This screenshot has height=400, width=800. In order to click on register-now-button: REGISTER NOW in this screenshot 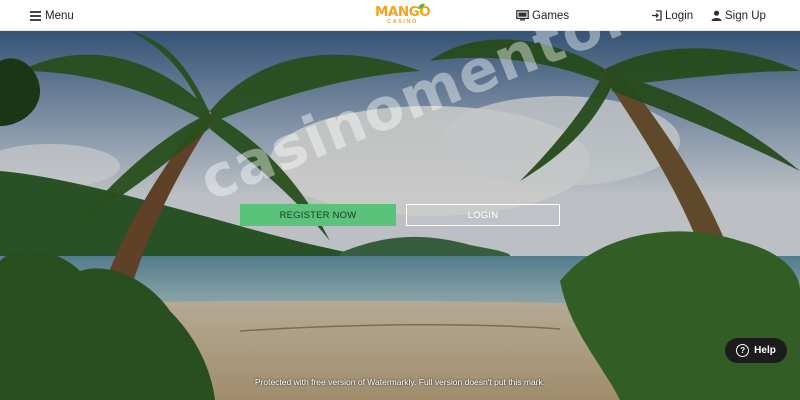, I will do `click(318, 215)`.